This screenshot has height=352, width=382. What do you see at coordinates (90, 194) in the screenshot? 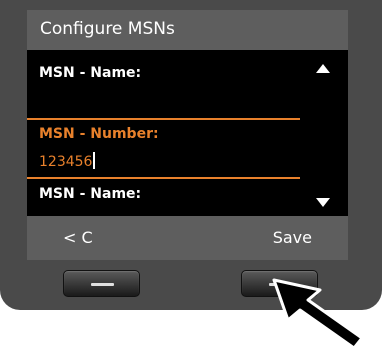
I see `msn-name-label-next: MSN - Name:` at bounding box center [90, 194].